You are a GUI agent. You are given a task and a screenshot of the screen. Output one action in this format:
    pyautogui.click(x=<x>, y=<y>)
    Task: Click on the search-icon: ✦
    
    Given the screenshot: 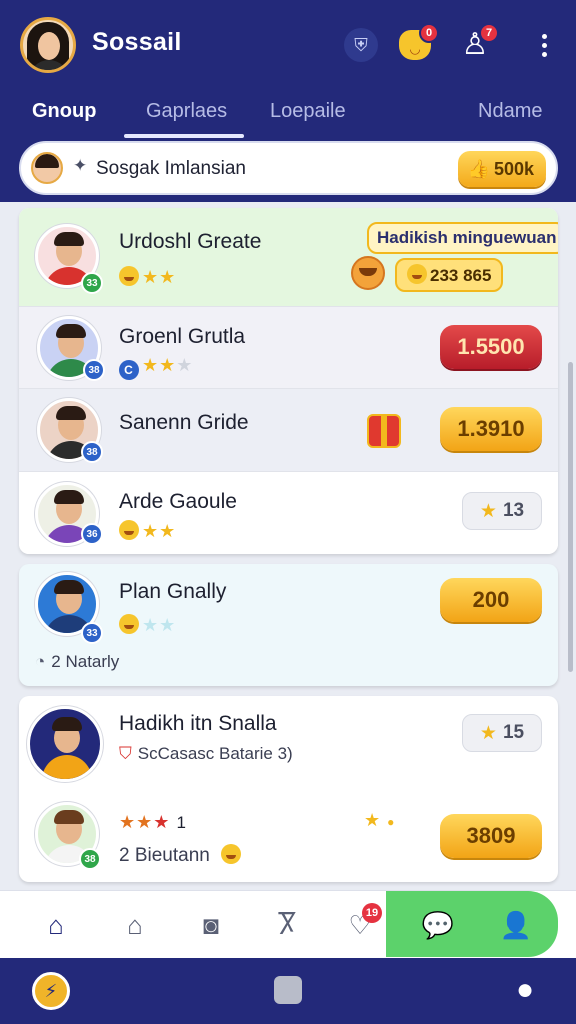 What is the action you would take?
    pyautogui.click(x=80, y=165)
    